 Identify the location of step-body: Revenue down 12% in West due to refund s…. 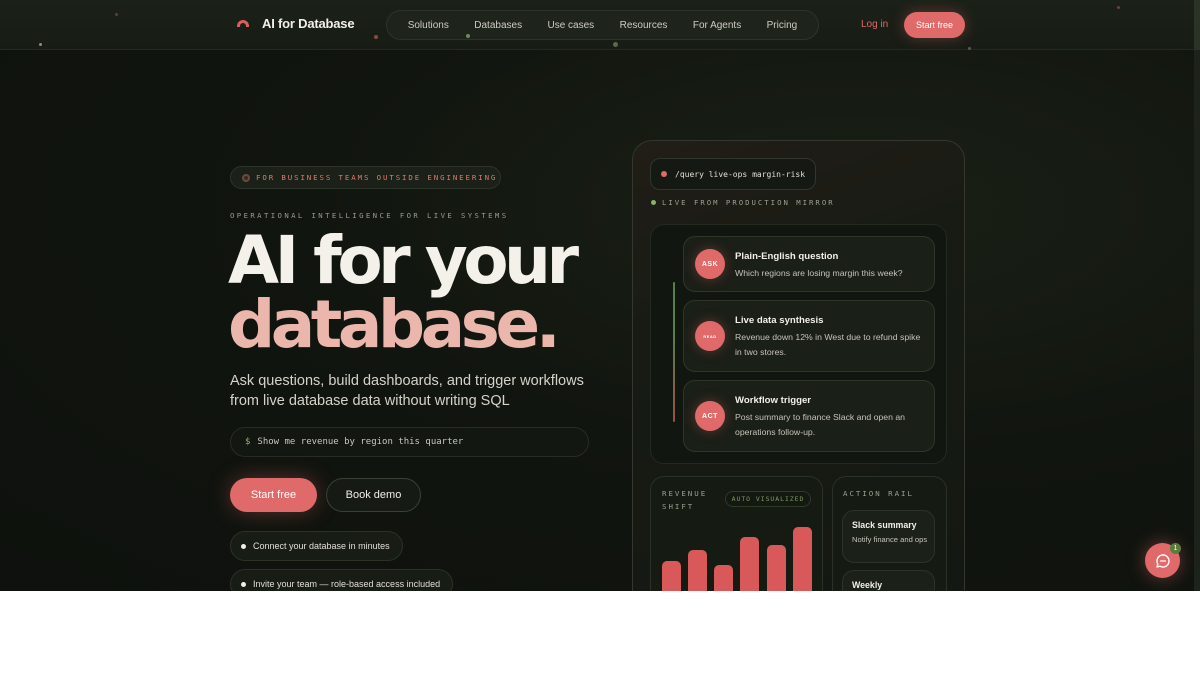
(828, 344).